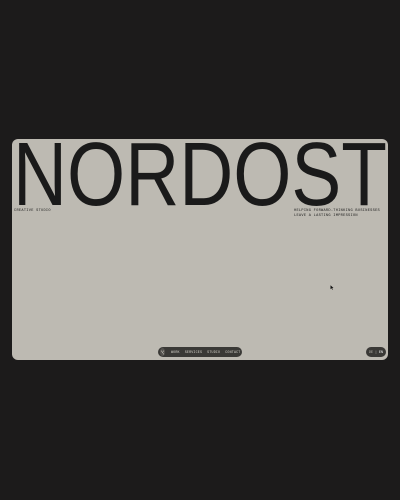  What do you see at coordinates (193, 352) in the screenshot?
I see `nav-link-services: Services` at bounding box center [193, 352].